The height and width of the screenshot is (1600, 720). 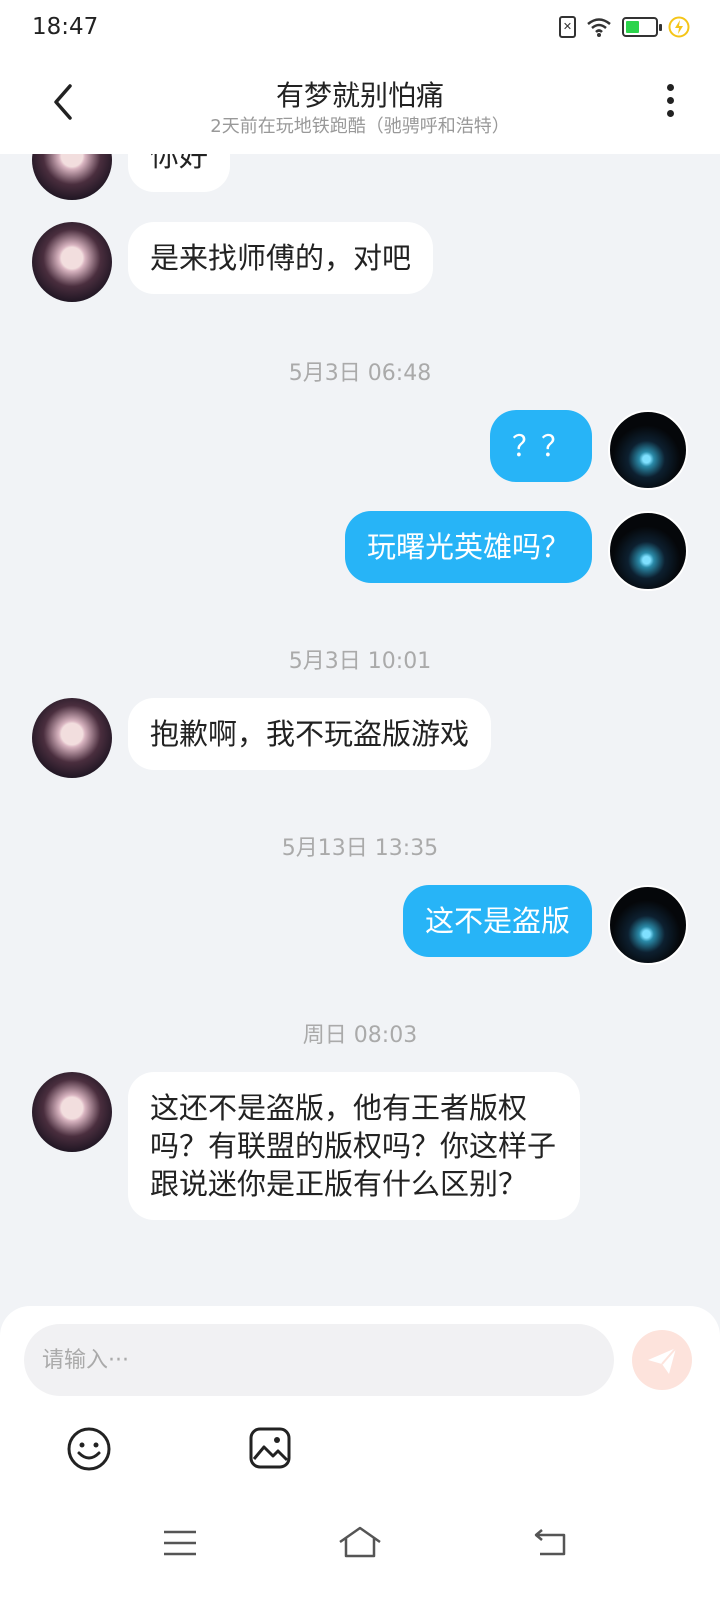 I want to click on nav-back-icon, so click(x=550, y=1542).